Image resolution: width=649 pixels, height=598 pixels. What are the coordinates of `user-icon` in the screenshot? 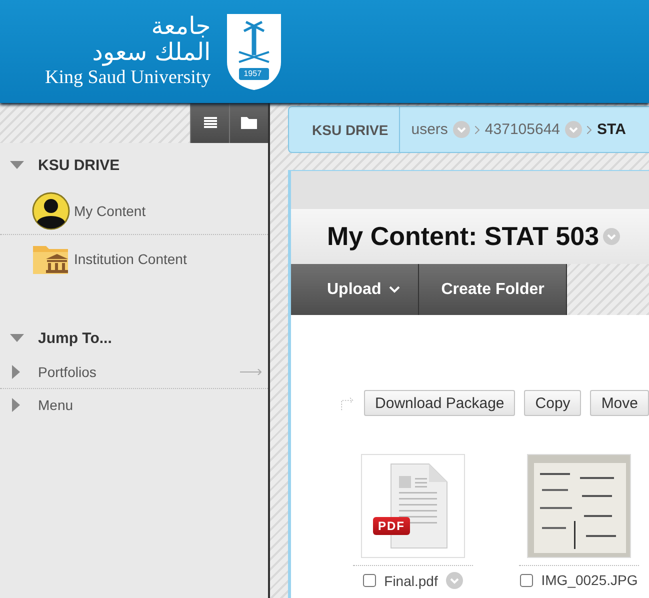 It's located at (51, 211).